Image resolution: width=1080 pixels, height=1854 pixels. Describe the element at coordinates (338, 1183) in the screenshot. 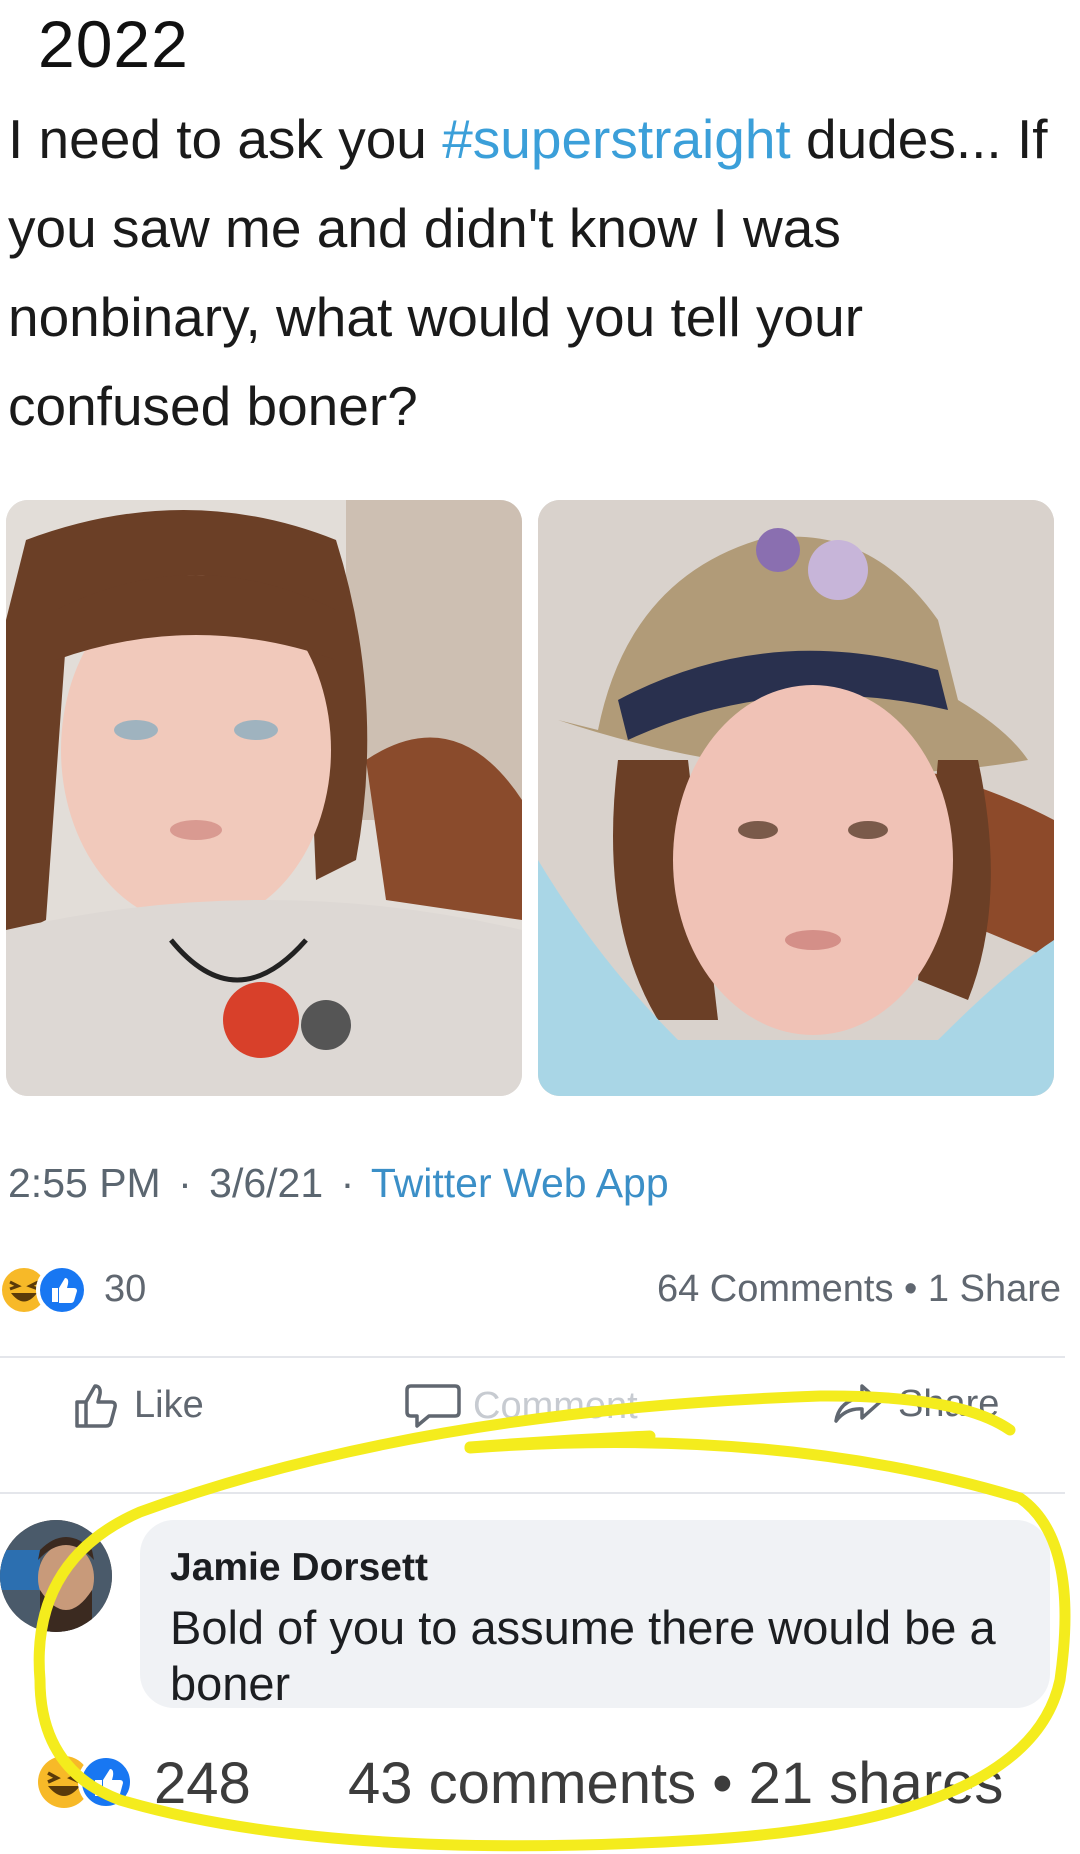

I see `tweet-meta: 2:55 PM · 3/6/21 · Twitter Web App` at that location.